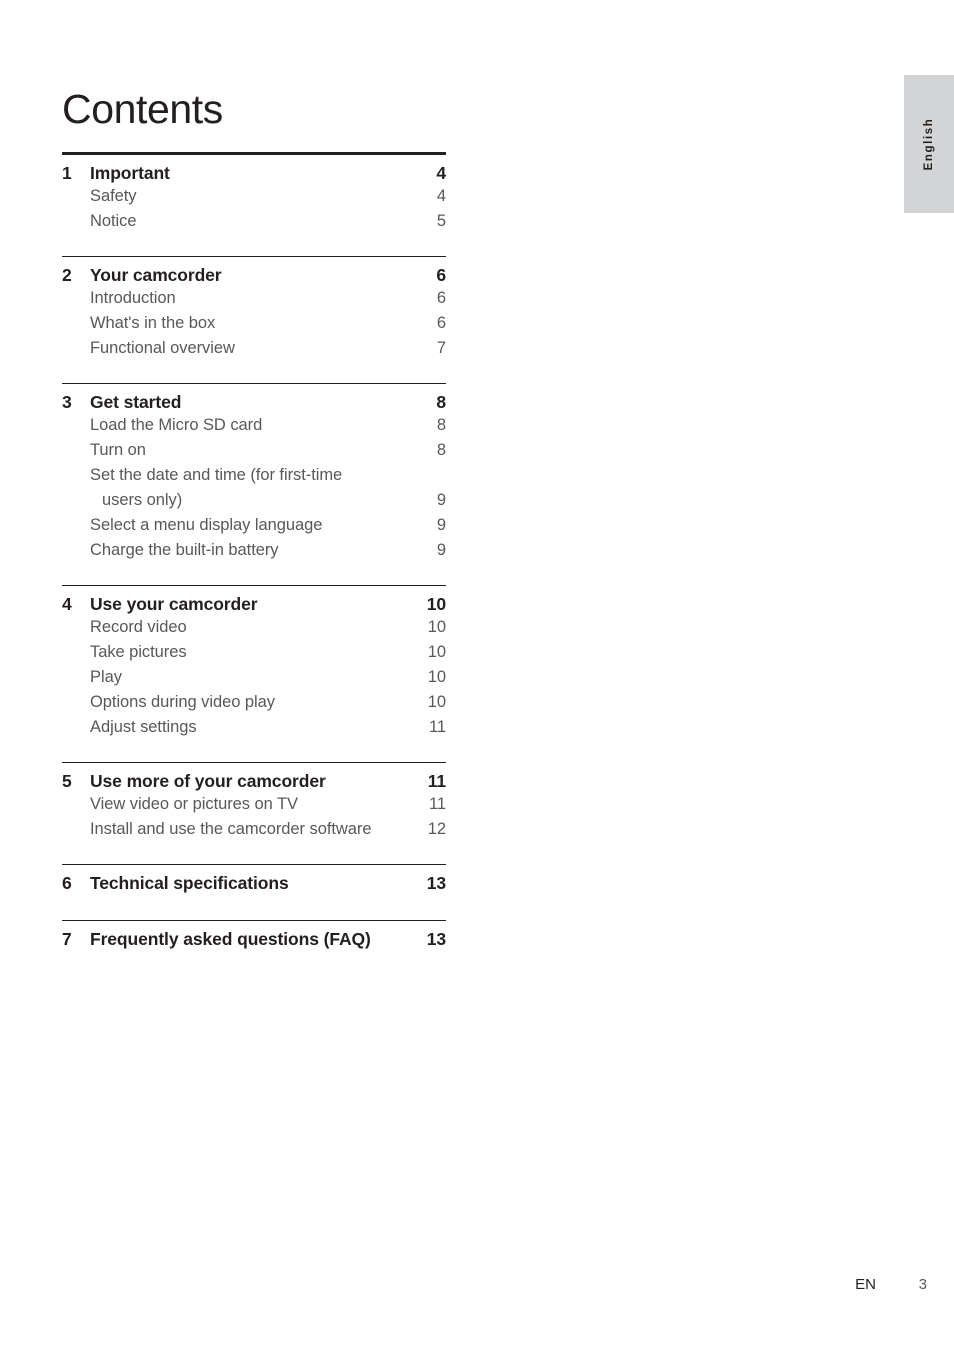 The width and height of the screenshot is (954, 1350). I want to click on toc-entry-label-line: Install and use the camcorder software, so click(231, 828).